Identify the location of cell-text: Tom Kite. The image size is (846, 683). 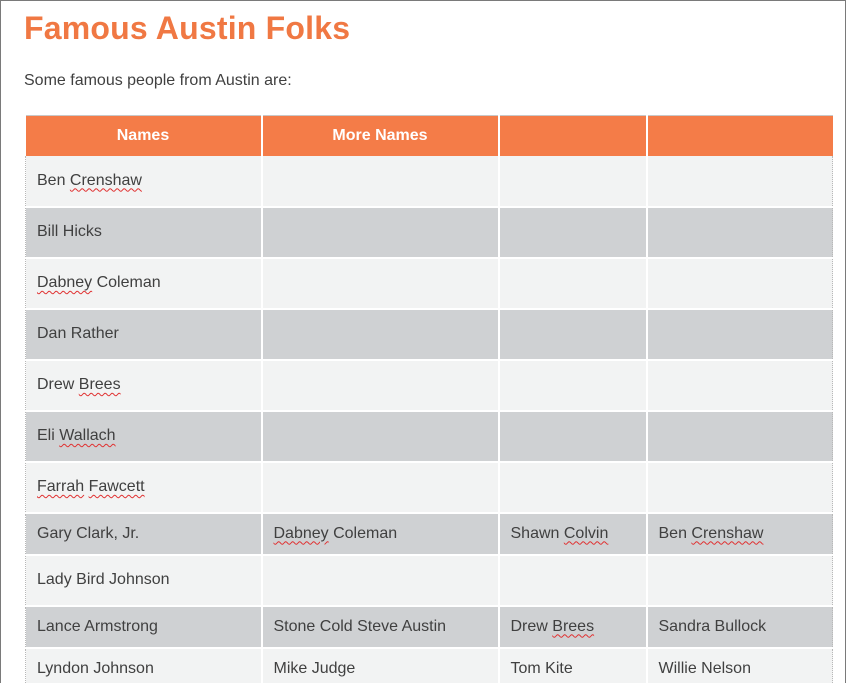
(542, 668).